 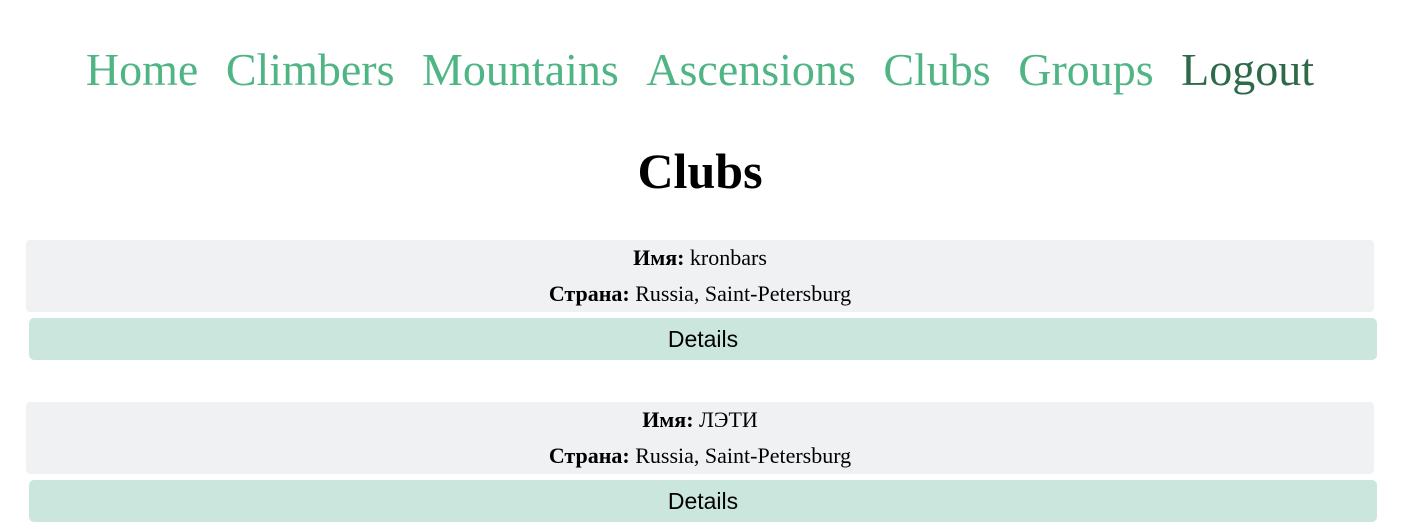 I want to click on nav-home-link: Home, so click(x=142, y=69).